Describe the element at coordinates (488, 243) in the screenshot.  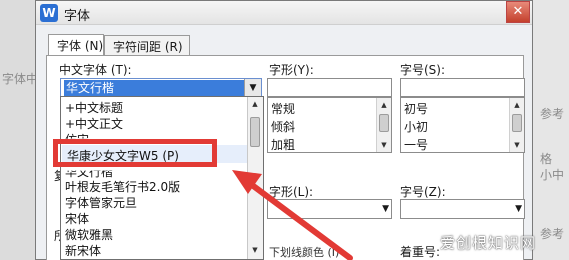
I see `watermark-text: 爱创根知识网` at that location.